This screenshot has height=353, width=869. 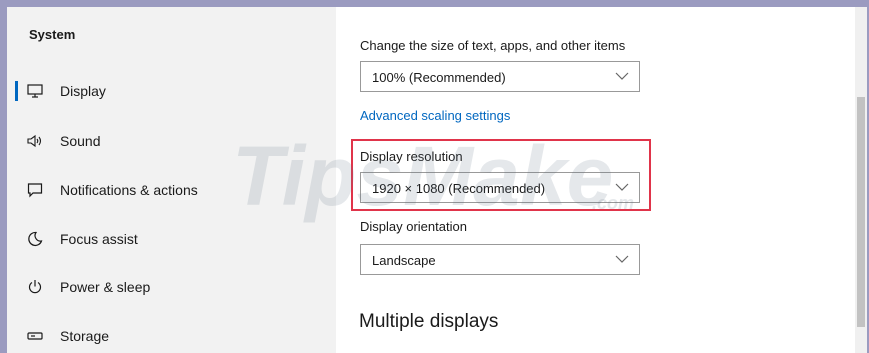 I want to click on resolution-label: Display resolution, so click(x=411, y=156).